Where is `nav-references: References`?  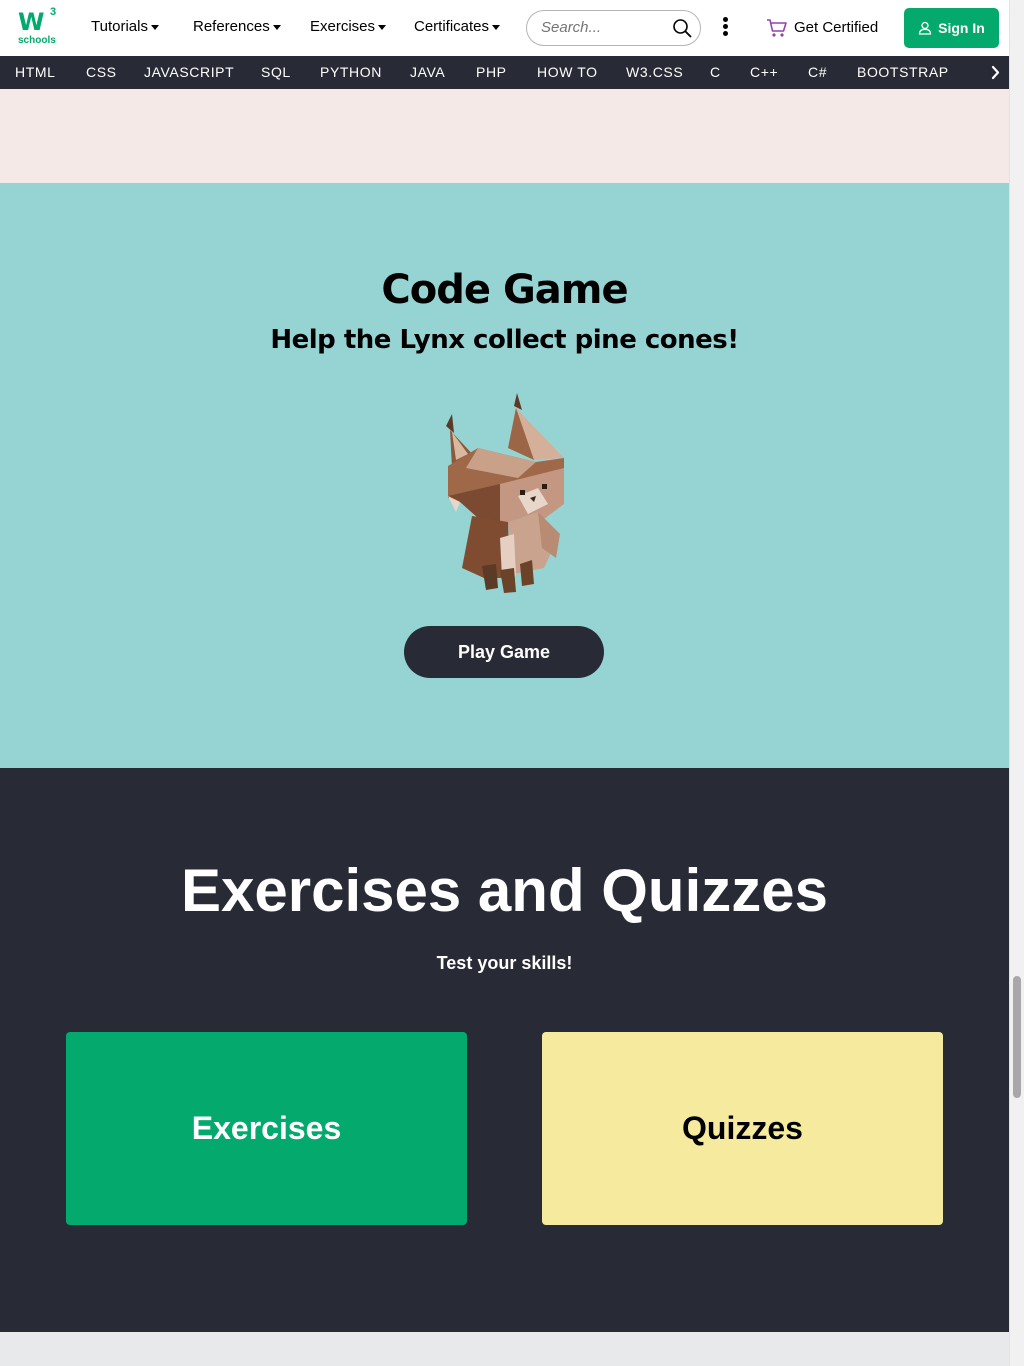 nav-references: References is located at coordinates (237, 26).